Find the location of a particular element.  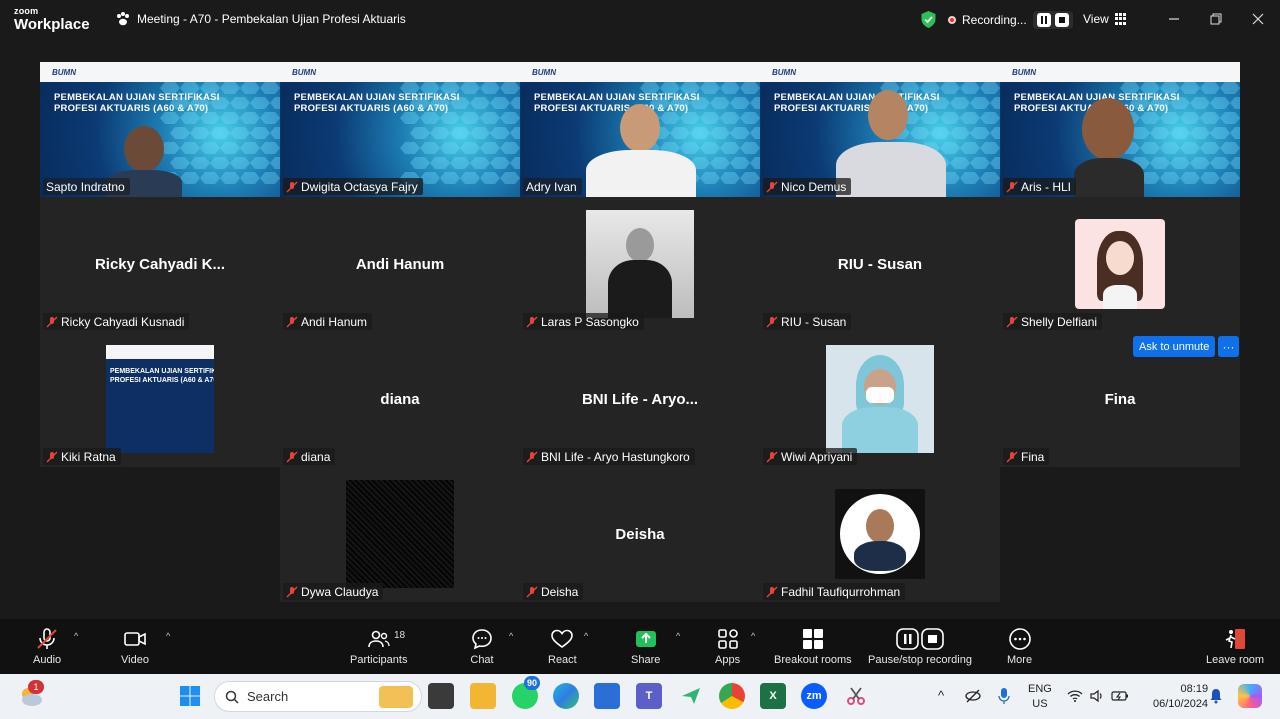

chrome-icon is located at coordinates (732, 696).